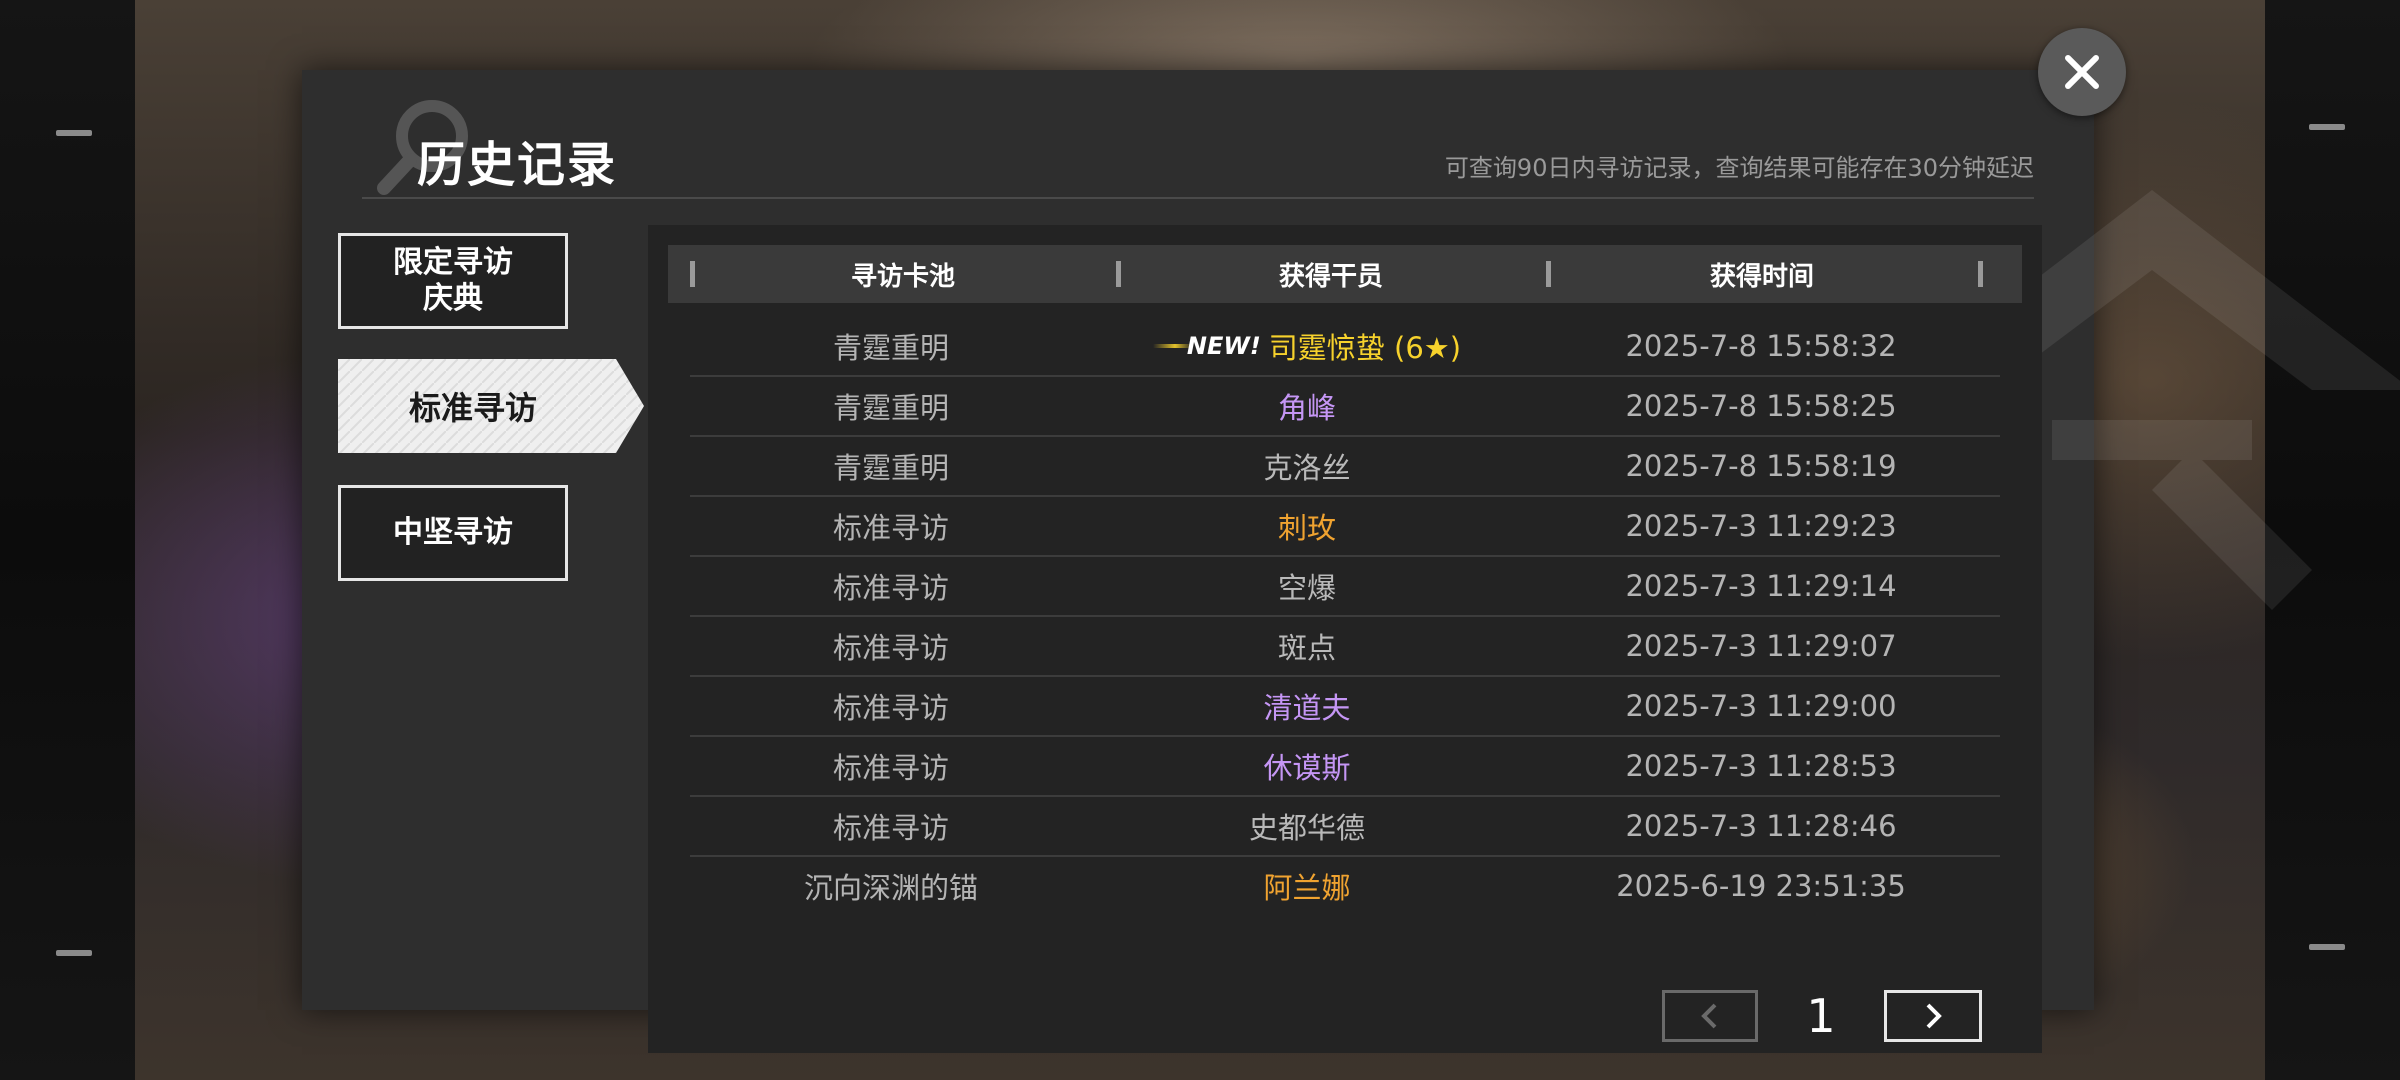  I want to click on operator-cell: 克洛丝, so click(1307, 468).